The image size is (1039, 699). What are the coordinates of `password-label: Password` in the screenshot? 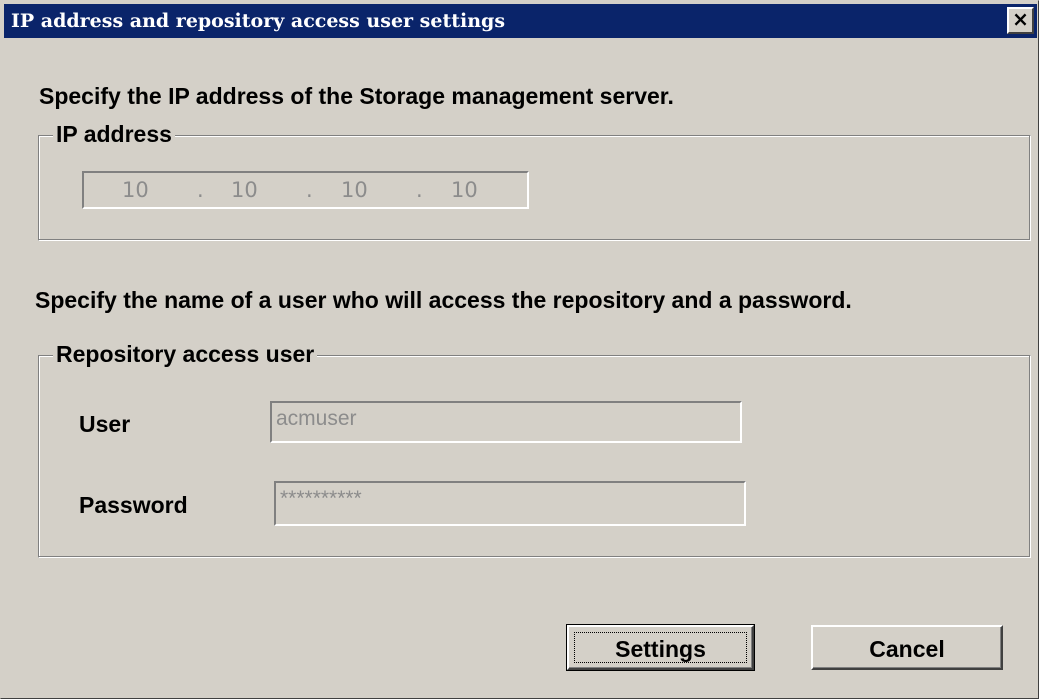 It's located at (133, 505).